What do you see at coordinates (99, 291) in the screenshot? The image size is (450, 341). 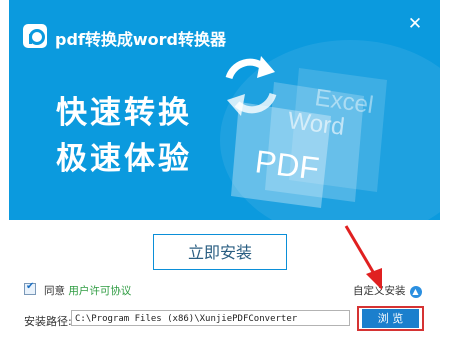 I see `license-link: 用户许可协议` at bounding box center [99, 291].